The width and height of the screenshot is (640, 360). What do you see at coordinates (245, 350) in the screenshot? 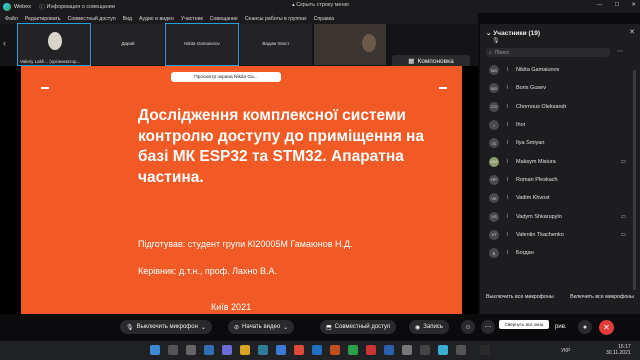
I see `file-explorer-icon` at bounding box center [245, 350].